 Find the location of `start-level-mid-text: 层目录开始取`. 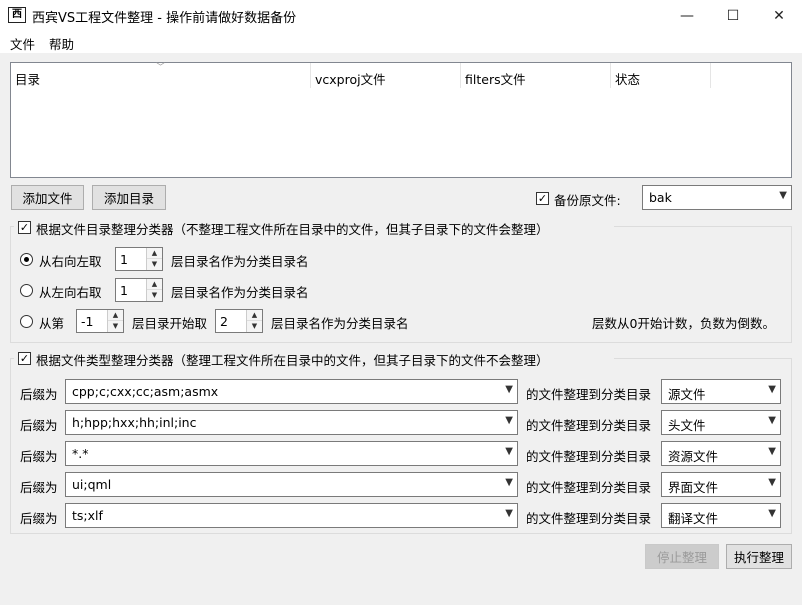

start-level-mid-text: 层目录开始取 is located at coordinates (170, 323).